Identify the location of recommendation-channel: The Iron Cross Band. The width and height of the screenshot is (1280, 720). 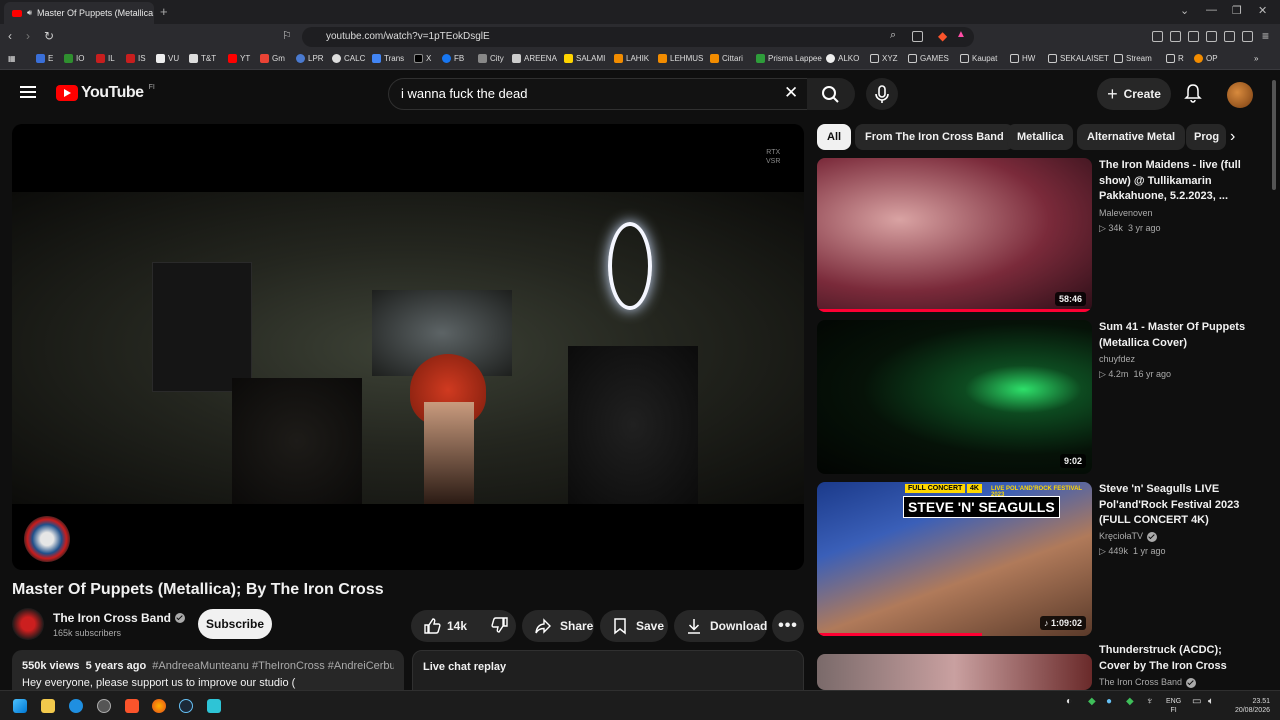
(1148, 682).